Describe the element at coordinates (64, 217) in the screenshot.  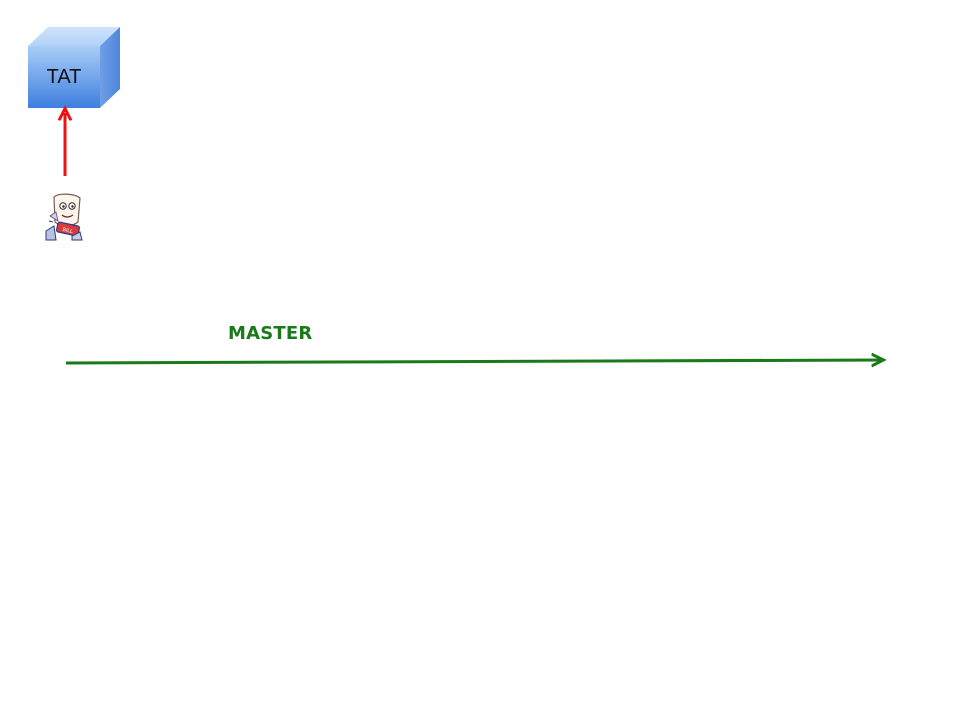
I see `cartoon-character-icon: BILL` at that location.